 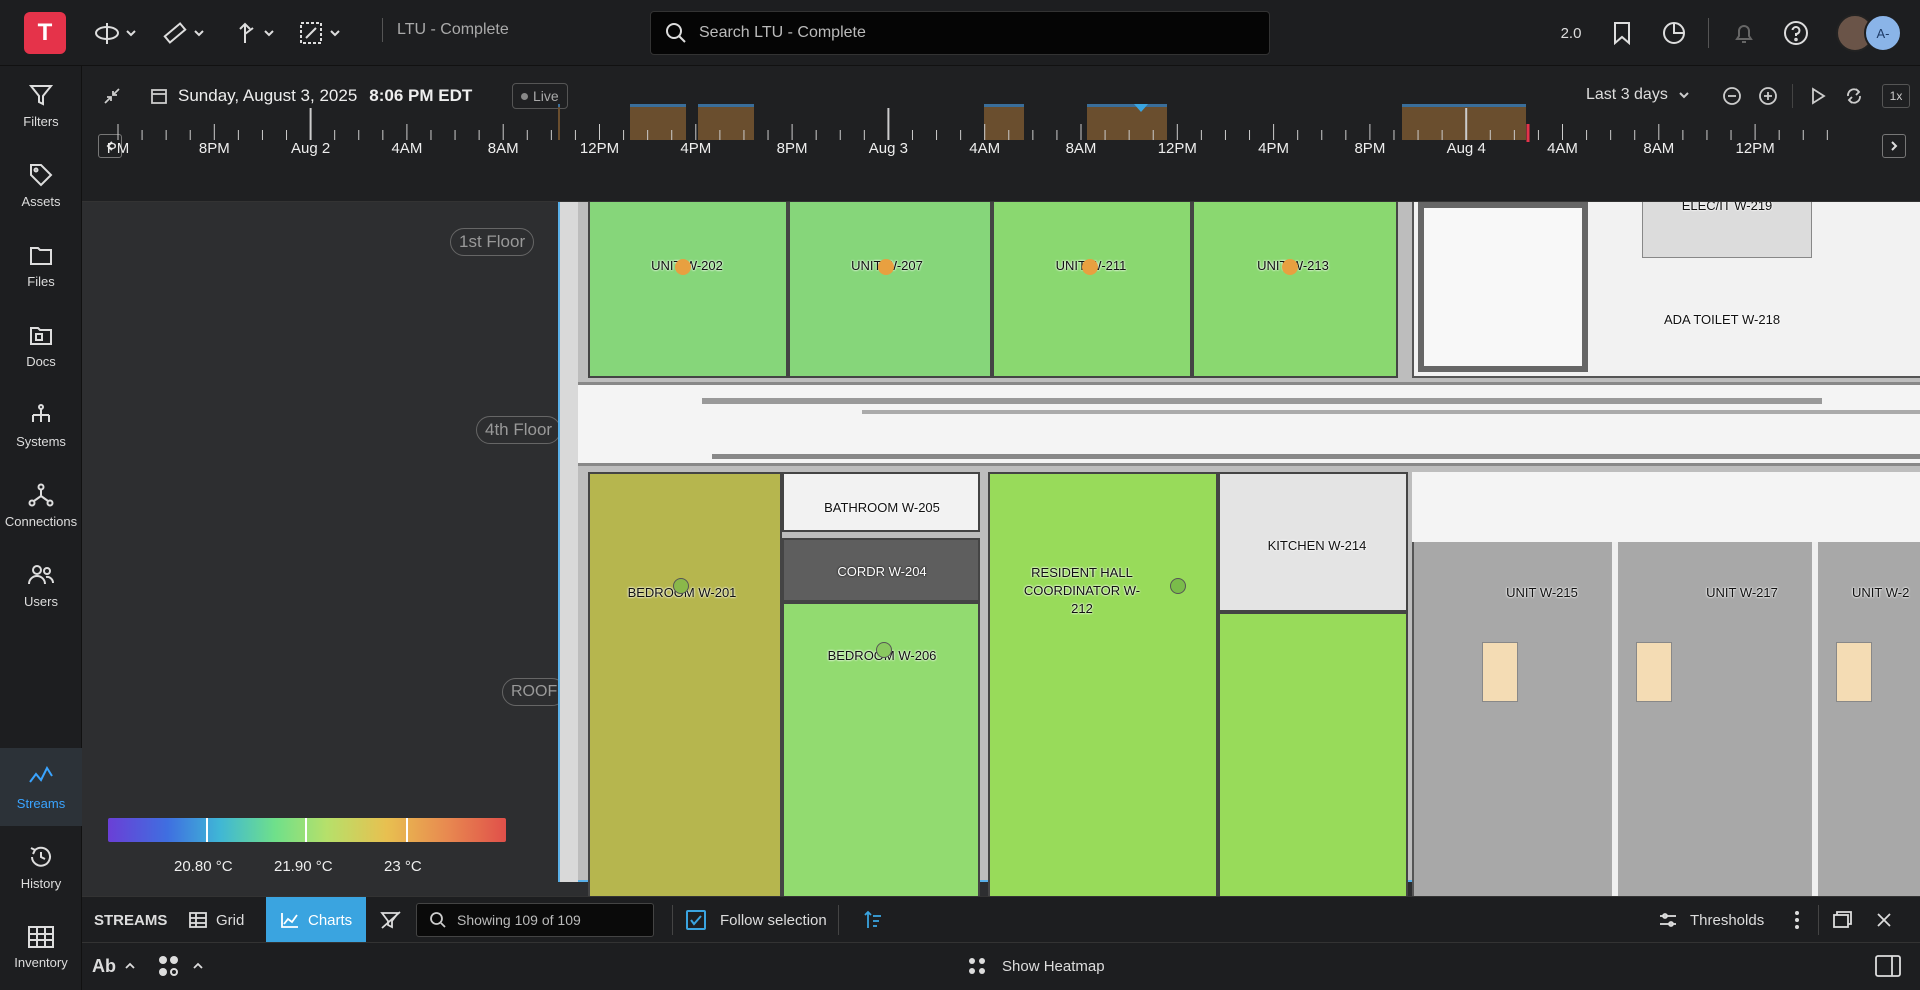 I want to click on floor-tag-roof: ROOF, so click(x=534, y=692).